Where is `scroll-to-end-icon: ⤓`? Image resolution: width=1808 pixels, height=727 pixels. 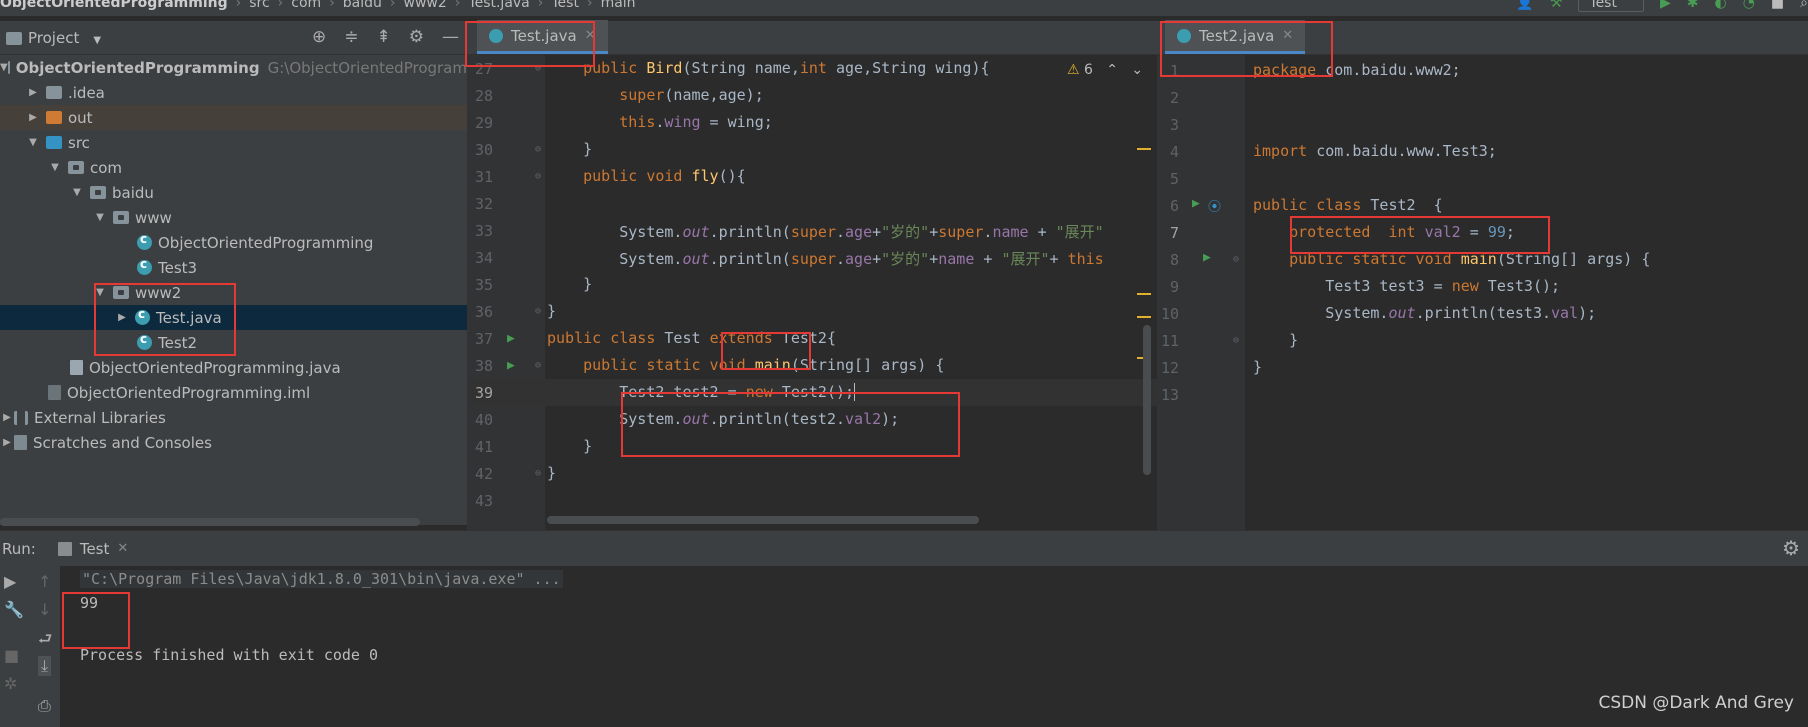 scroll-to-end-icon: ⤓ is located at coordinates (45, 666).